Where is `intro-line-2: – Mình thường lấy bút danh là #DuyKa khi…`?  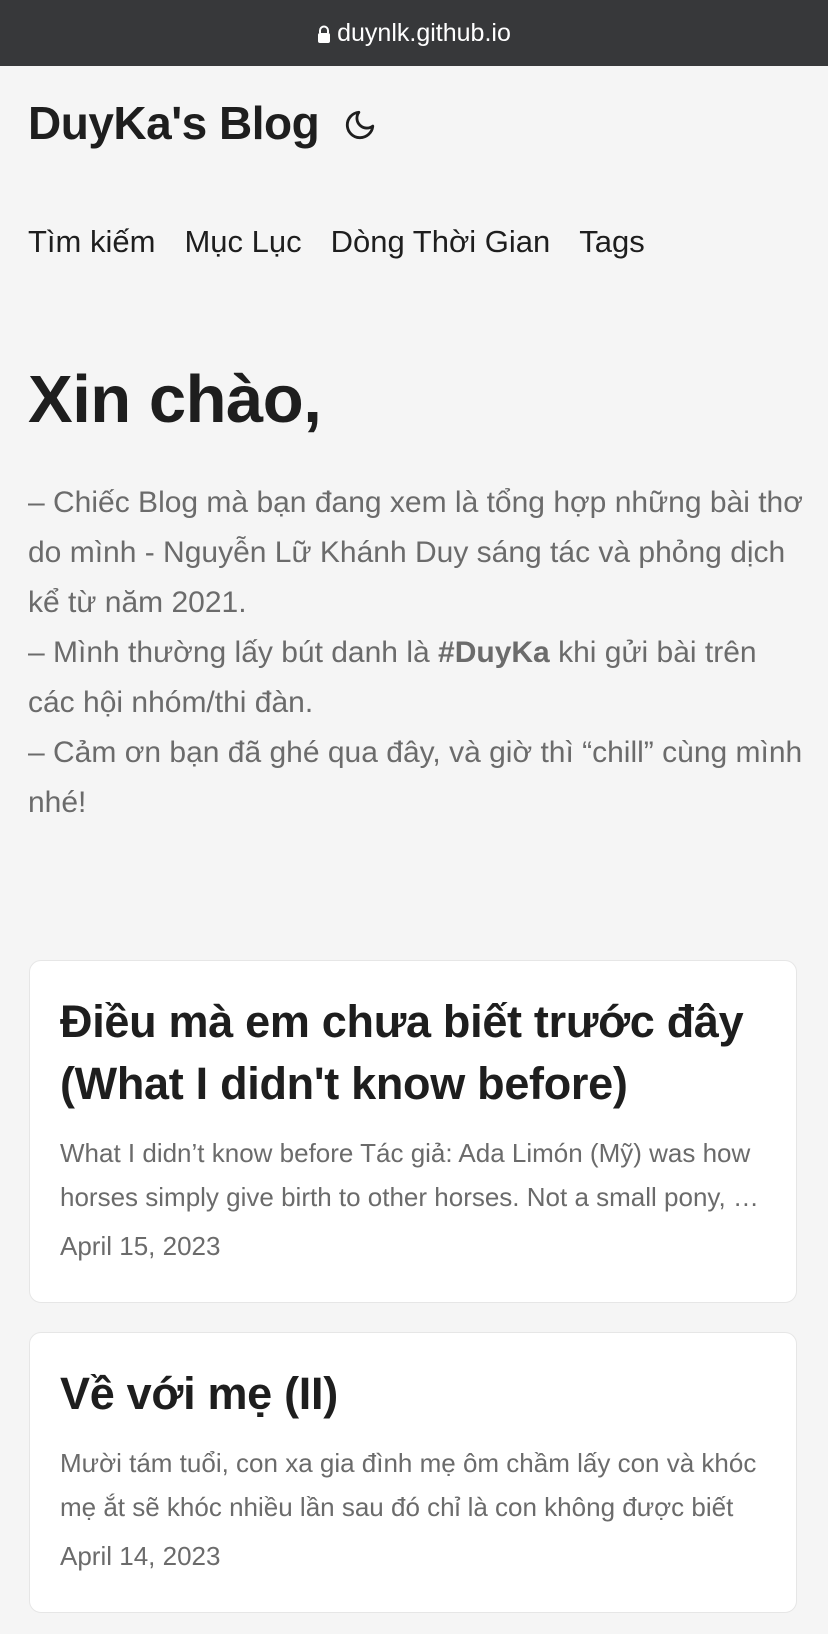
intro-line-2: – Mình thường lấy bút danh là #DuyKa khi… is located at coordinates (418, 678).